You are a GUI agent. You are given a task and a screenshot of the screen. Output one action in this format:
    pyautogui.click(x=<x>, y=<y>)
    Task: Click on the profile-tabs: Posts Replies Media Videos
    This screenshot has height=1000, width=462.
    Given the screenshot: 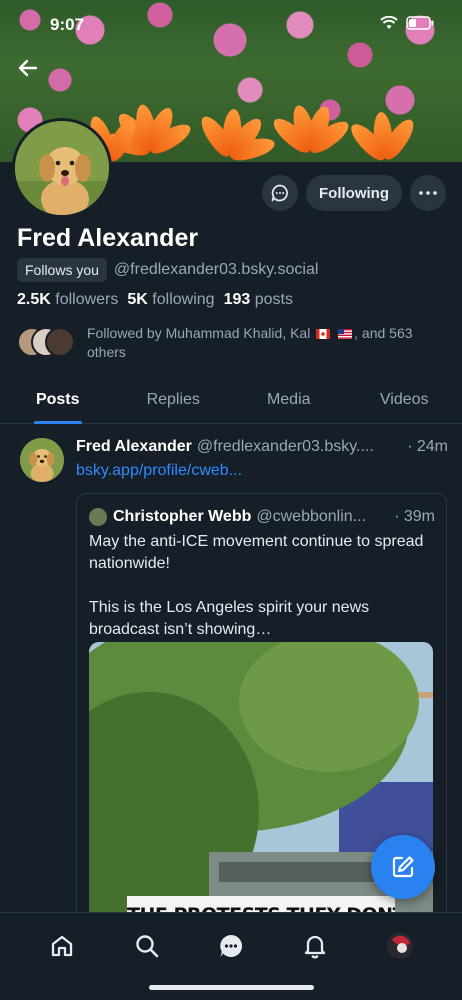 What is the action you would take?
    pyautogui.click(x=231, y=402)
    